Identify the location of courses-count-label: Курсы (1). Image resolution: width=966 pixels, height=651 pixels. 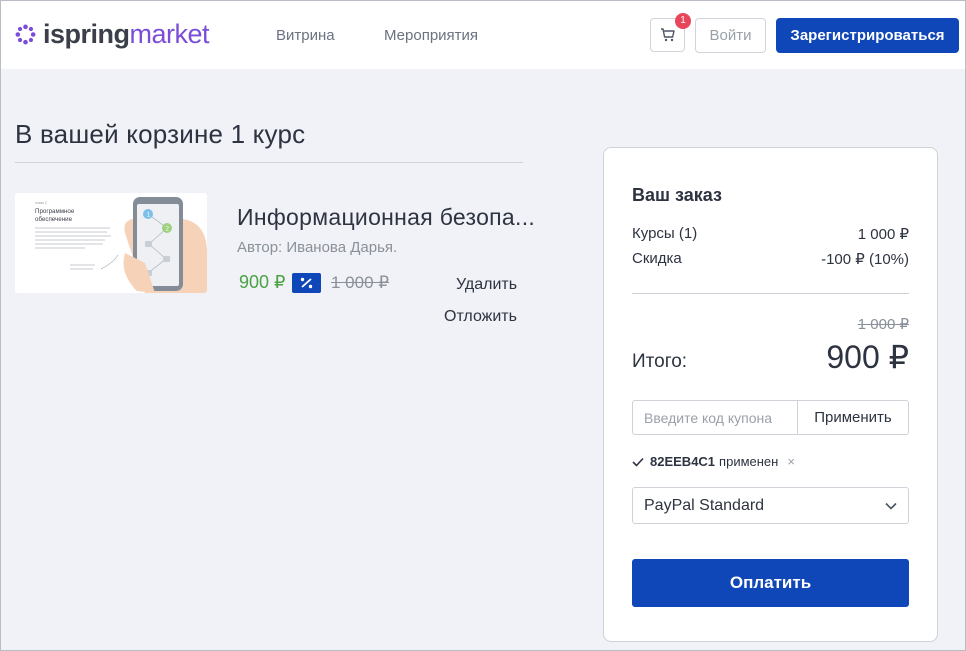
(665, 233).